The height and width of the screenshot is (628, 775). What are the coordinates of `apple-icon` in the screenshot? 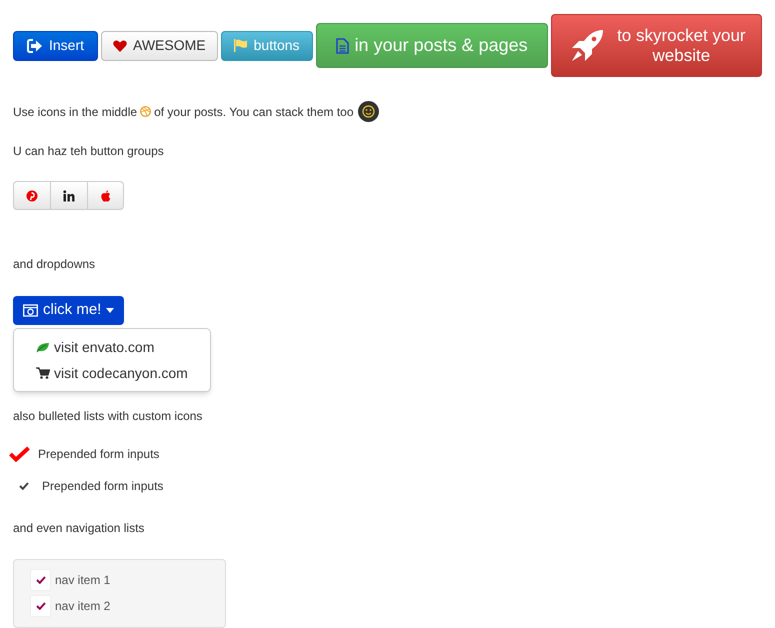 It's located at (105, 196).